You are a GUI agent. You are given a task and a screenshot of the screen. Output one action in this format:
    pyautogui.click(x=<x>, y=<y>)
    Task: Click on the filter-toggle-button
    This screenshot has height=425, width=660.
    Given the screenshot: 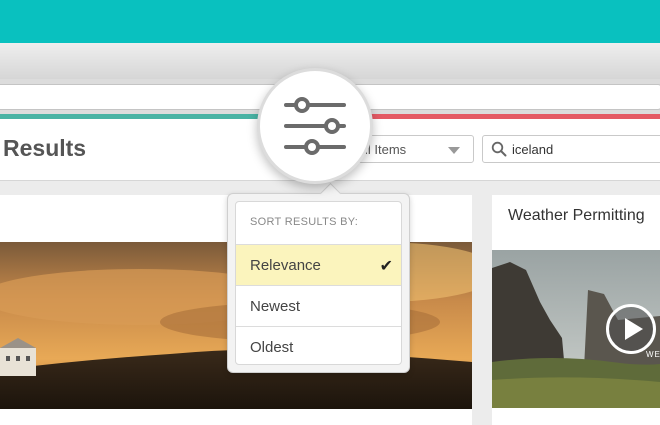 What is the action you would take?
    pyautogui.click(x=315, y=126)
    